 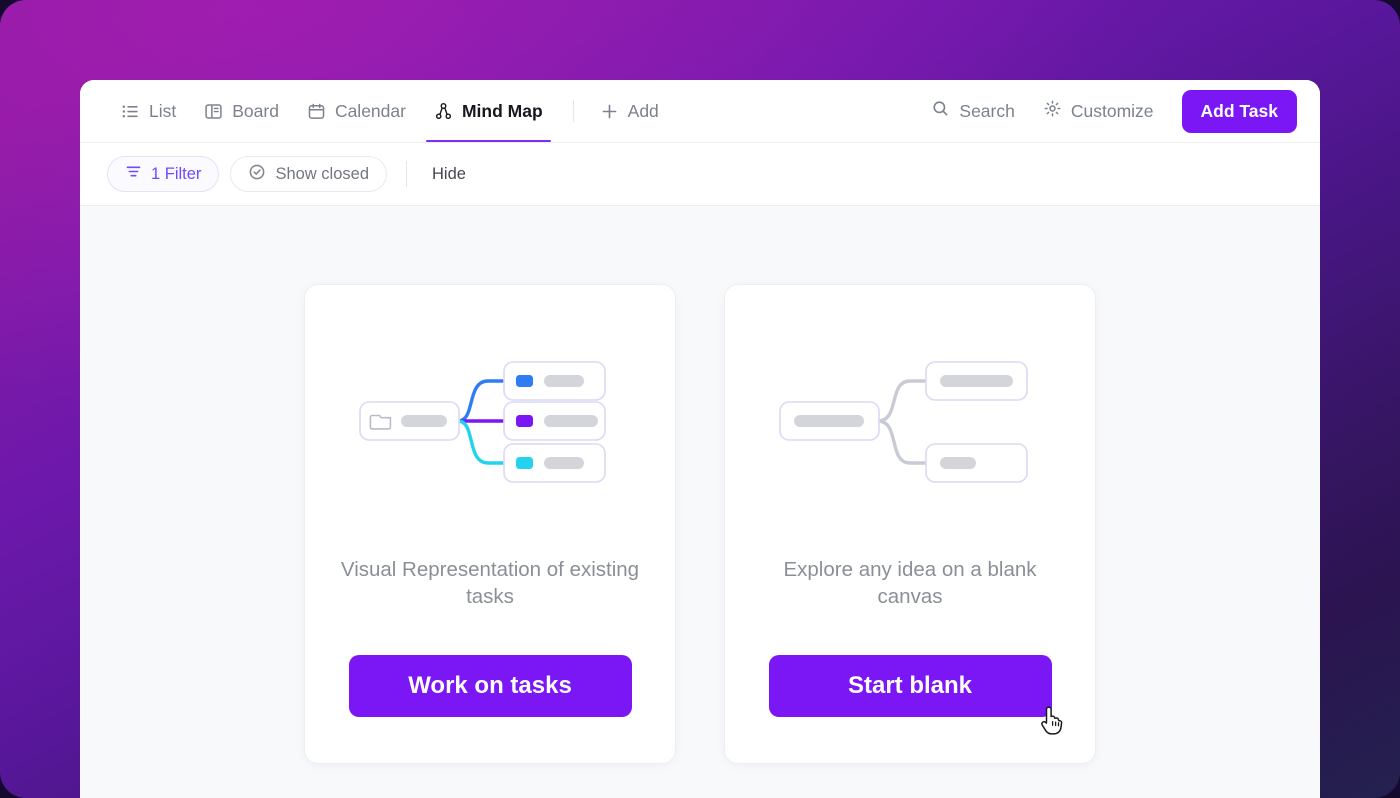 What do you see at coordinates (643, 110) in the screenshot?
I see `tab-add-label: Add` at bounding box center [643, 110].